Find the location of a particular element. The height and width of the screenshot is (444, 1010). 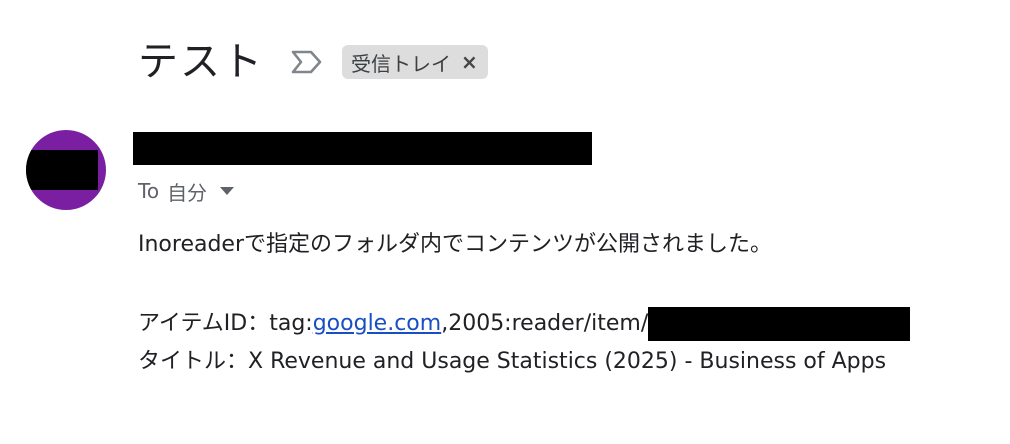

recipient-name: 自分 is located at coordinates (187, 192).